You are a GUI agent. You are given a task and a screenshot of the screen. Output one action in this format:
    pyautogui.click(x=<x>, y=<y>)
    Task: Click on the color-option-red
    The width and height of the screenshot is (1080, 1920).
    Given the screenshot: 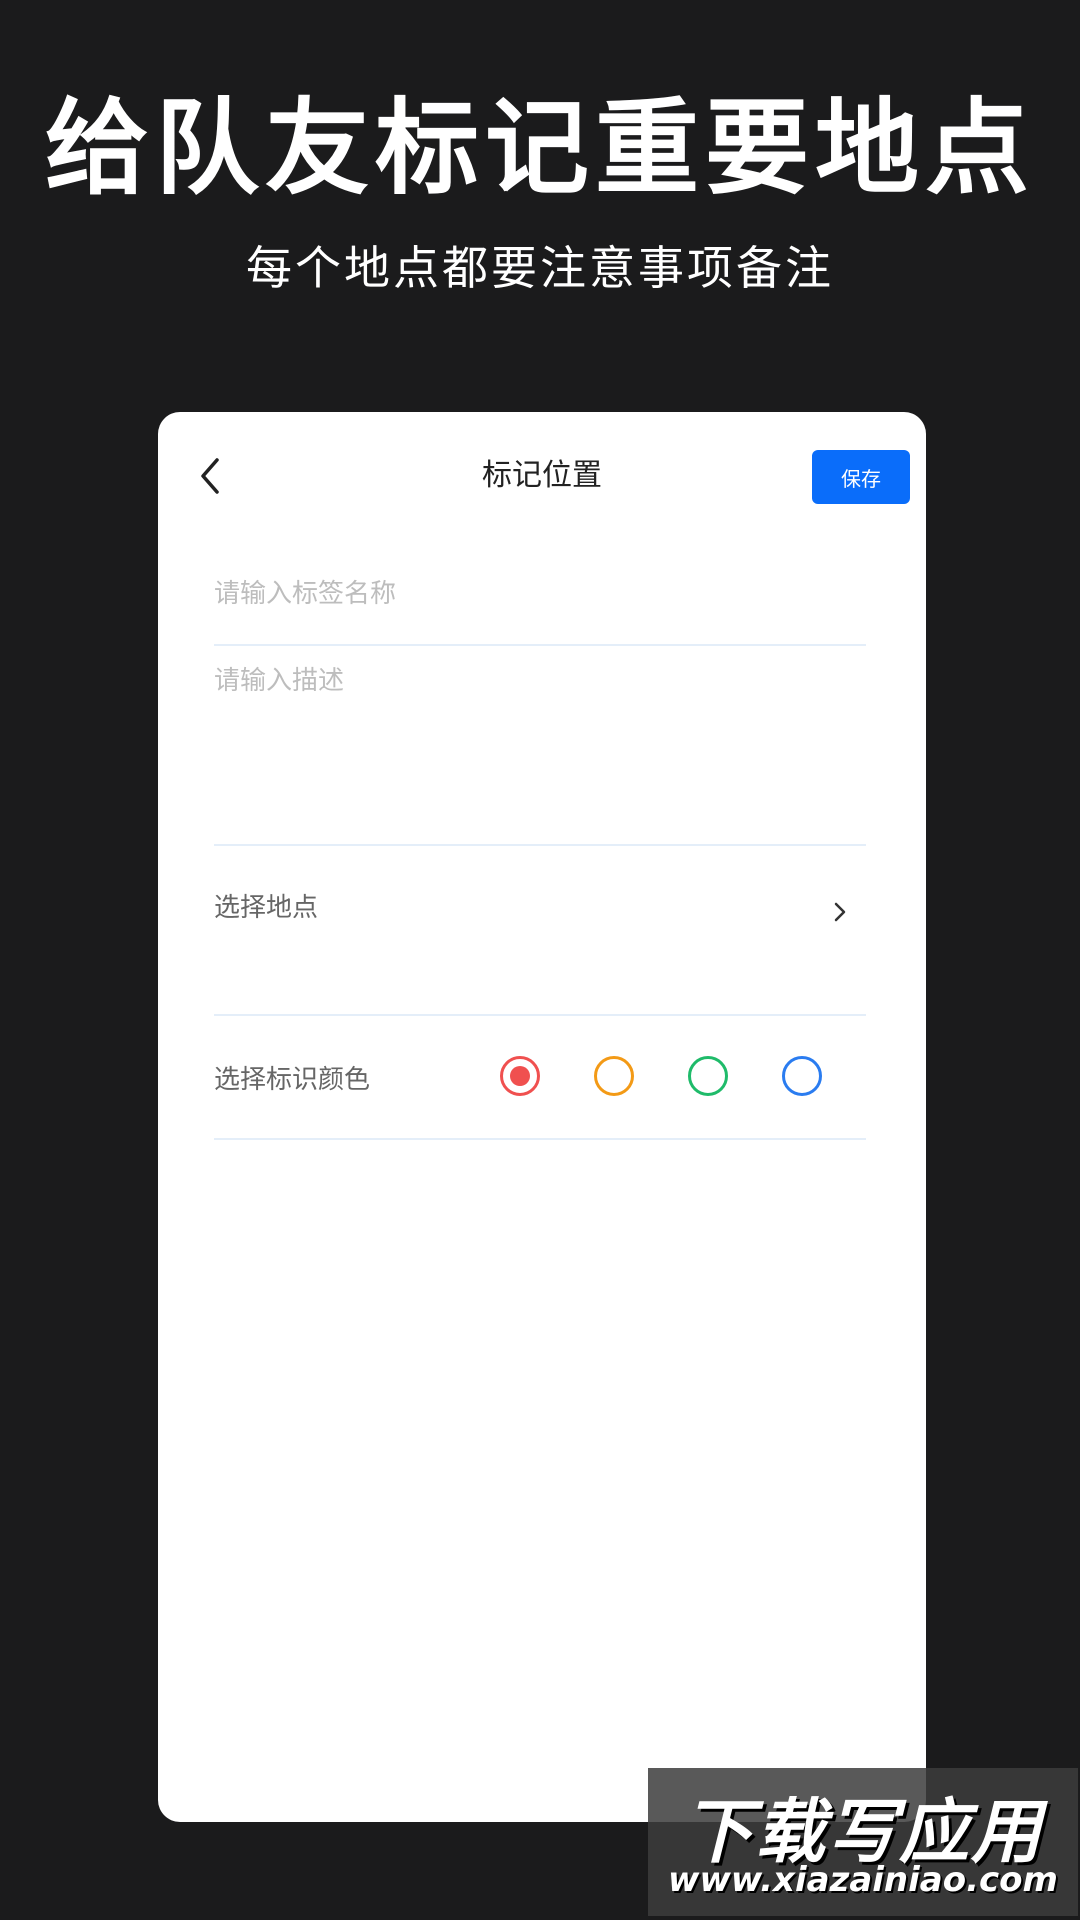 What is the action you would take?
    pyautogui.click(x=520, y=1076)
    